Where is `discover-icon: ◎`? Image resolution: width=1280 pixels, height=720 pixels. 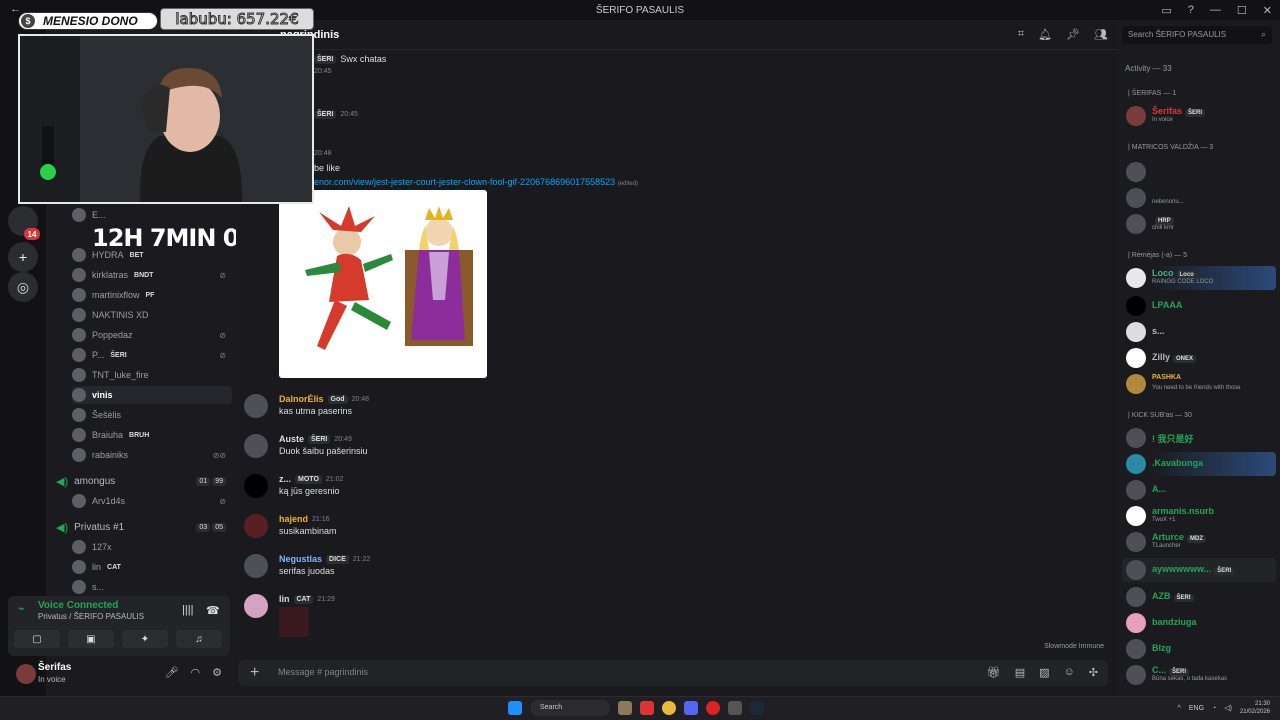 discover-icon: ◎ is located at coordinates (23, 287).